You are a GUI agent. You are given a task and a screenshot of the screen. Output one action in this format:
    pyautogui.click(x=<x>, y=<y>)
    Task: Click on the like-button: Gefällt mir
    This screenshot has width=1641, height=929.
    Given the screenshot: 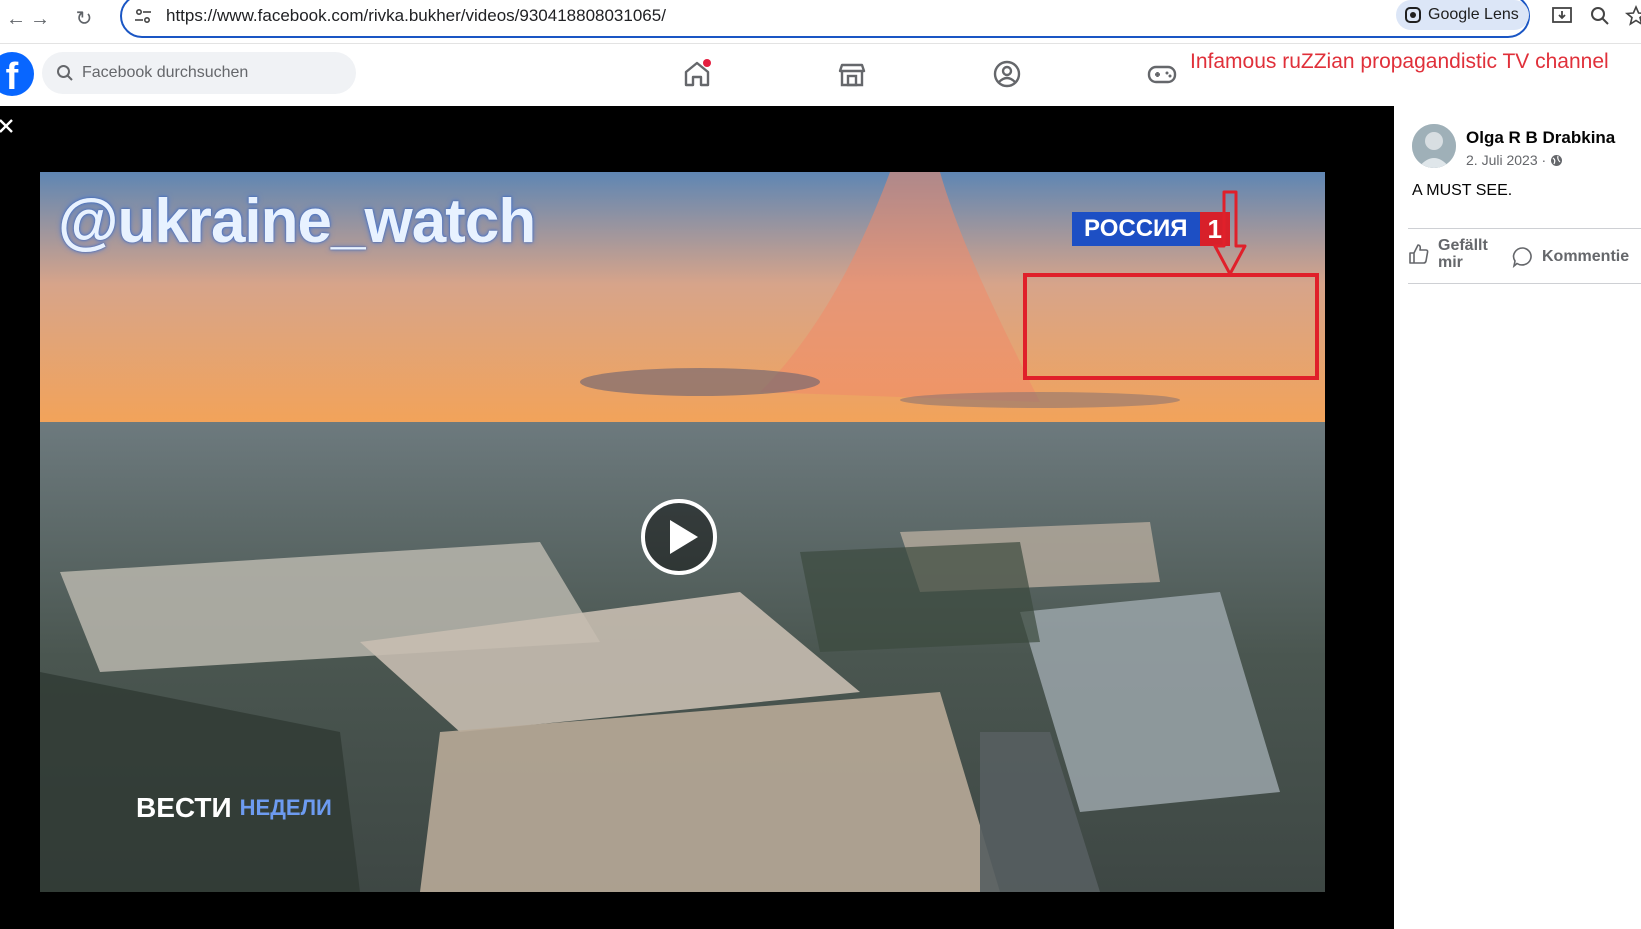 What is the action you would take?
    pyautogui.click(x=1448, y=254)
    